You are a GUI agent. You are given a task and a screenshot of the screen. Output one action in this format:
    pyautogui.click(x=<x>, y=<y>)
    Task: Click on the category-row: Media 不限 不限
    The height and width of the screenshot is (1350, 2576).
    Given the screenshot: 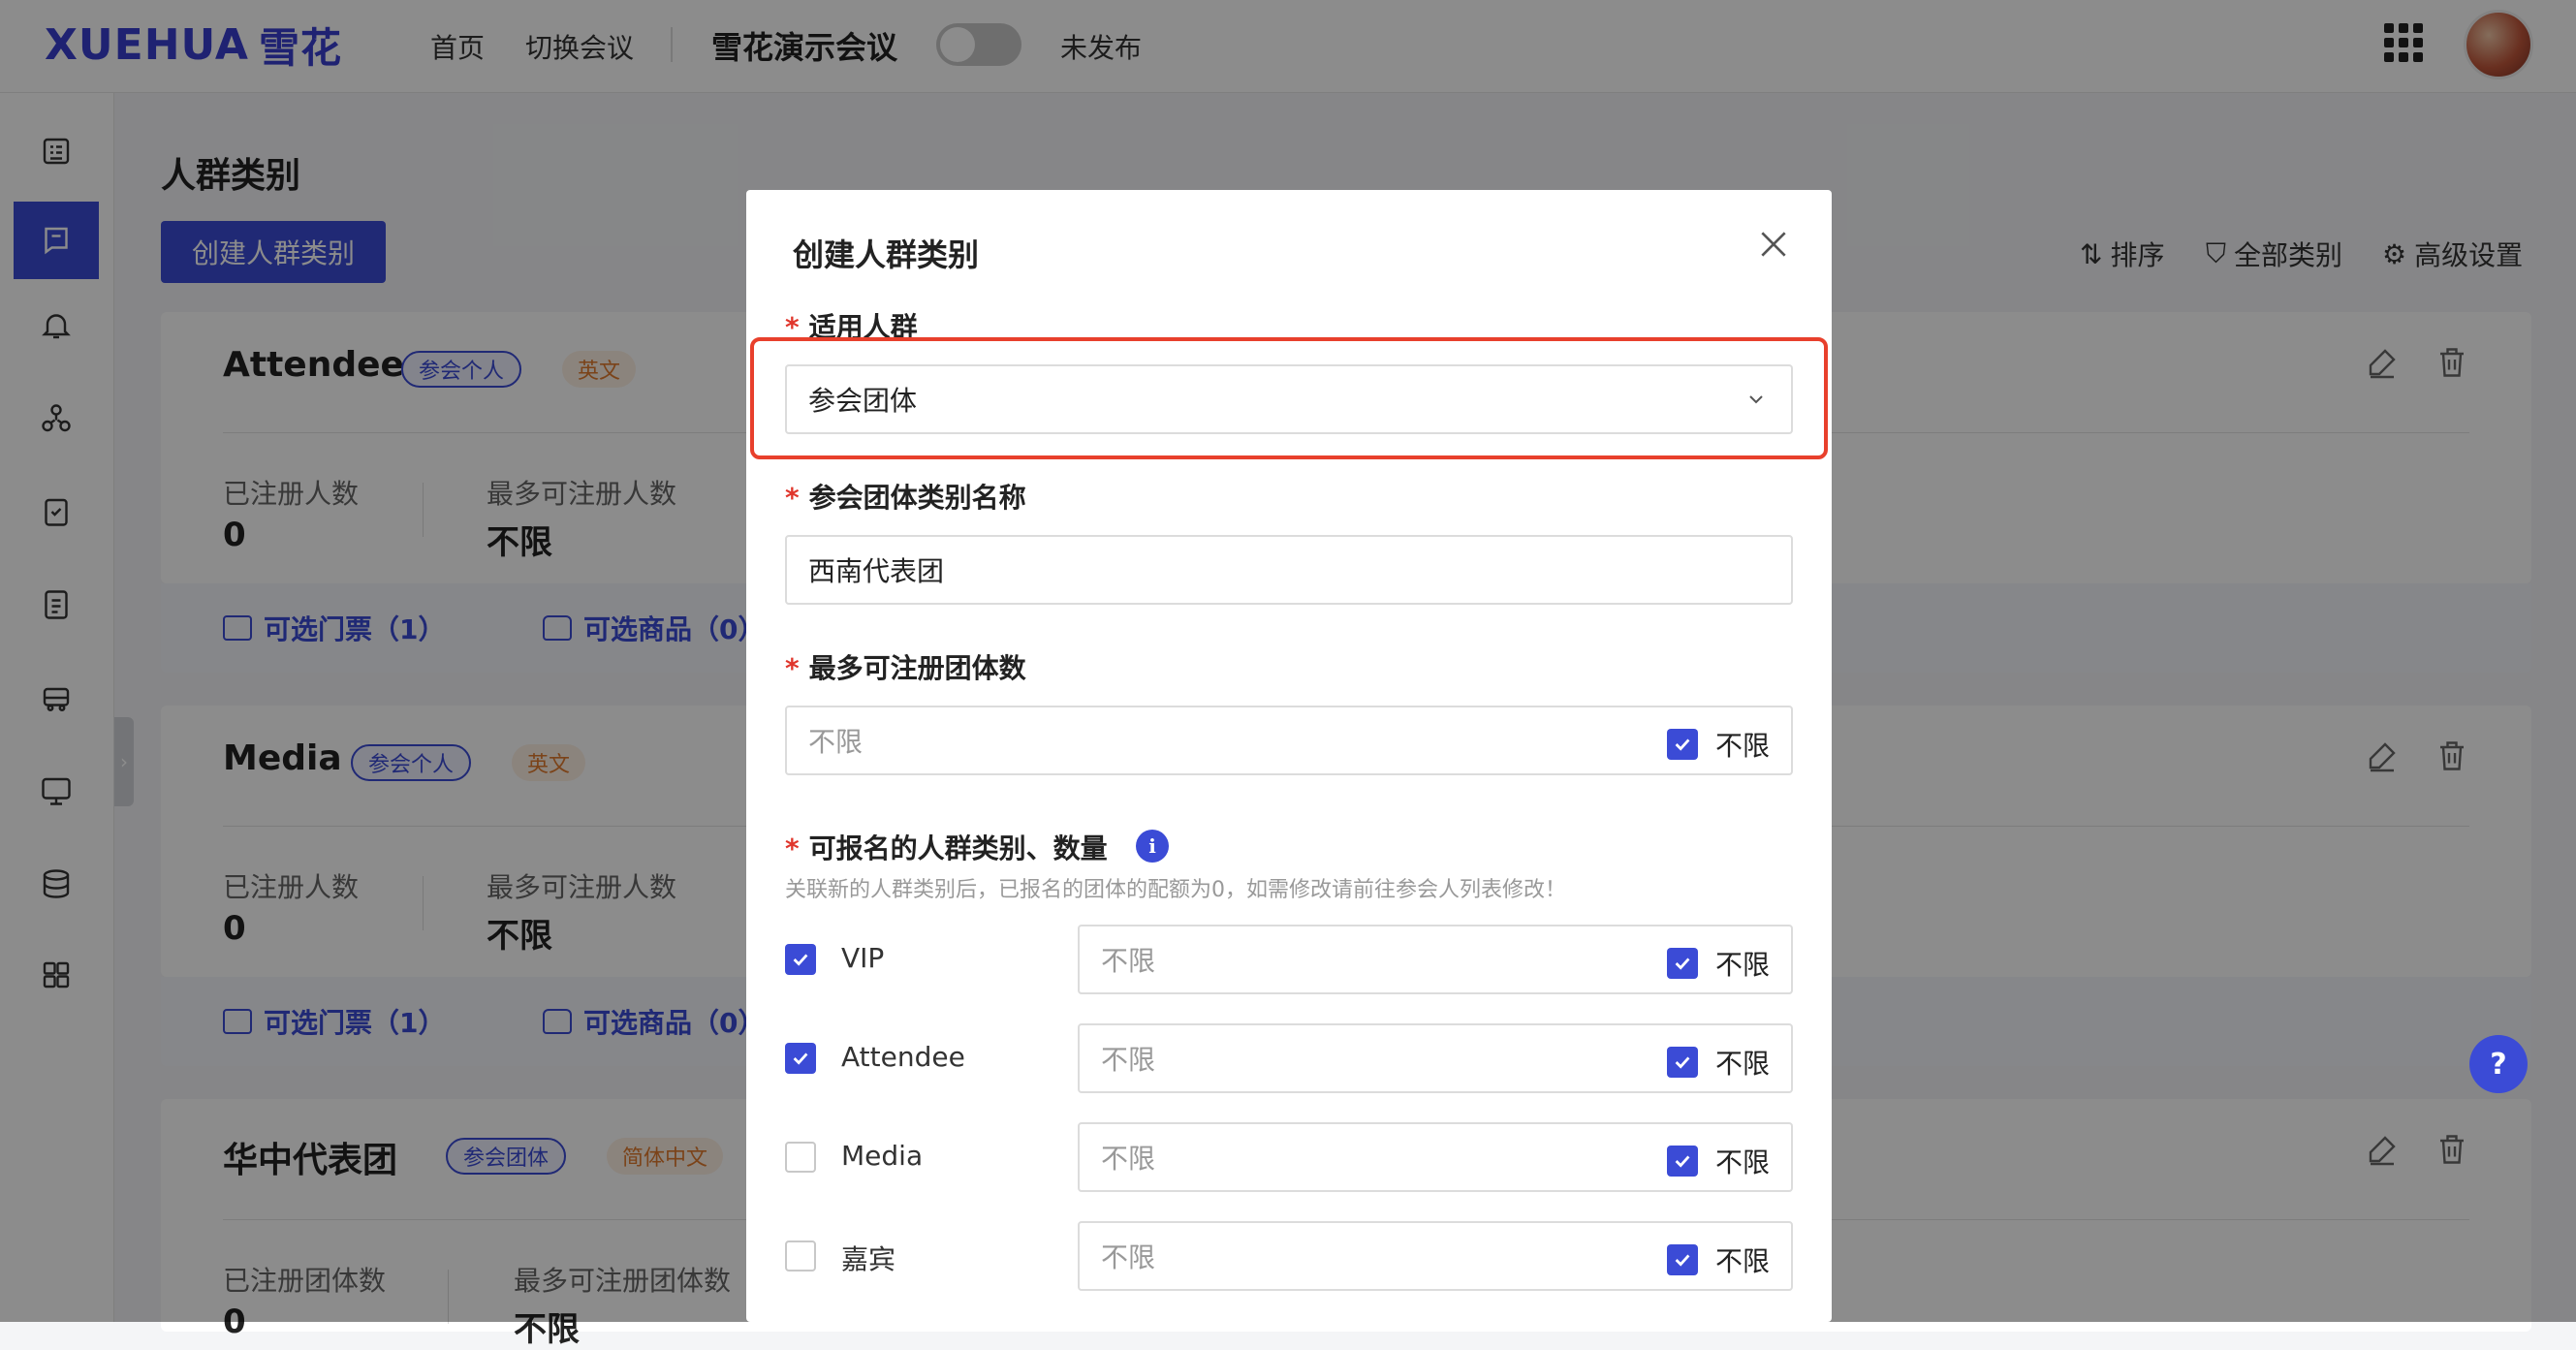 What is the action you would take?
    pyautogui.click(x=1289, y=1157)
    